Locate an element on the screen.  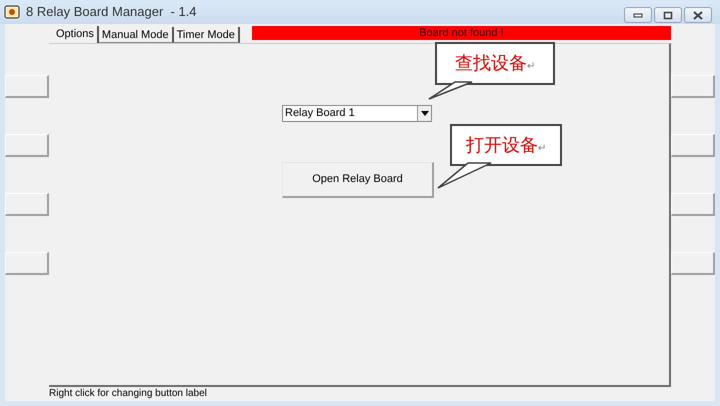
board-dropdown: Relay Board 1 is located at coordinates (357, 113).